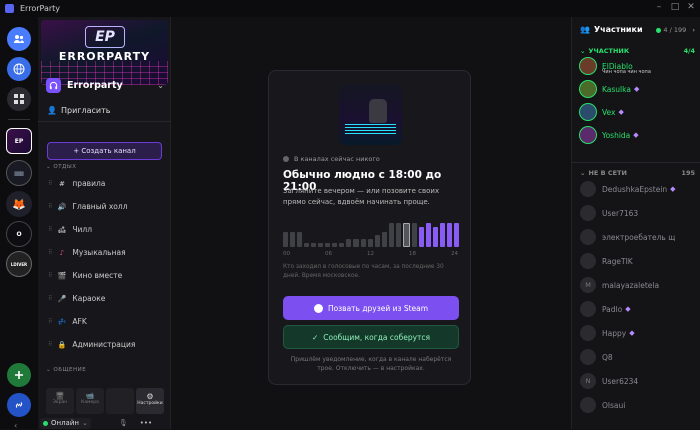  I want to click on settings-button: ⚙ Настройки, so click(150, 401).